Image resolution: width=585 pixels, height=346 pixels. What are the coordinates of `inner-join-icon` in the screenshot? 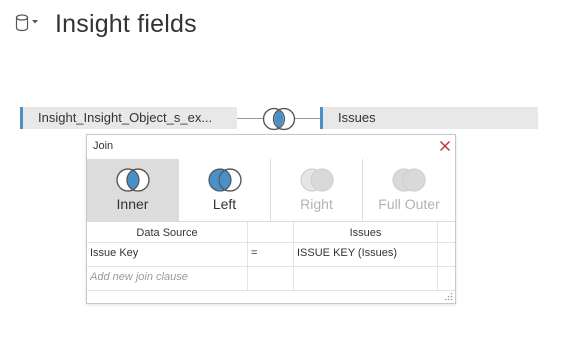 It's located at (133, 180).